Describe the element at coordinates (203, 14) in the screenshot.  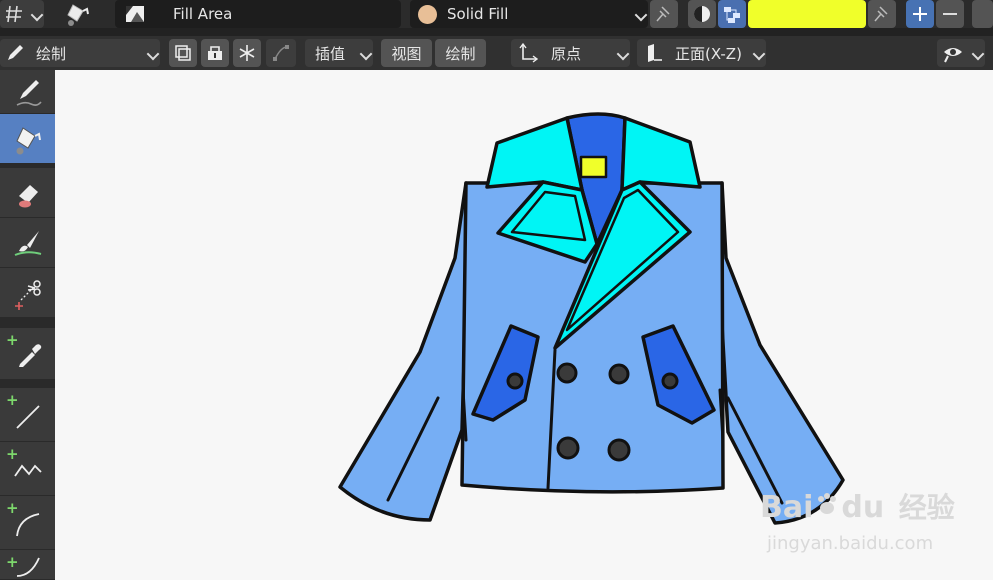
I see `layer-name-text: Fill Area` at that location.